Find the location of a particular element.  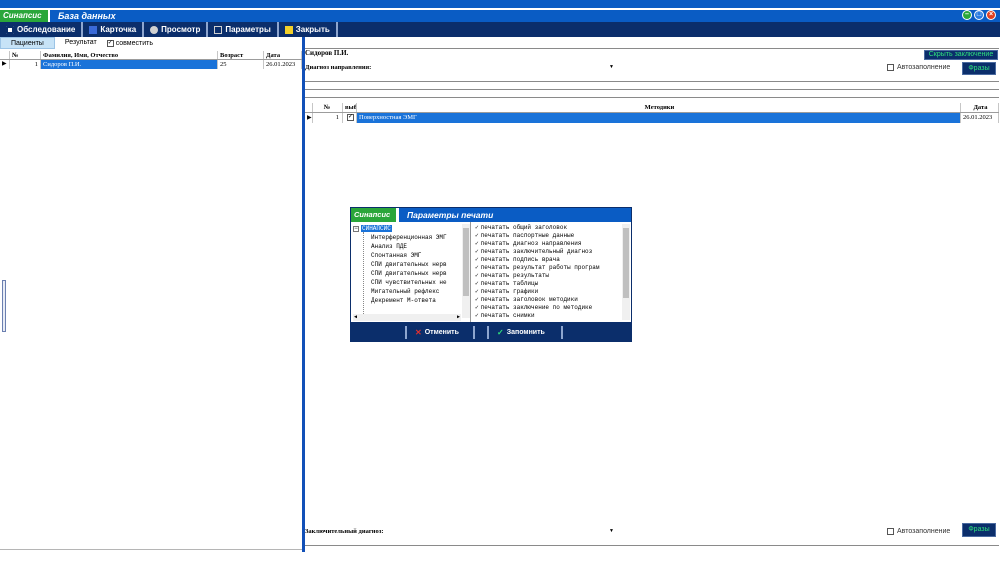

patients-header: № Фамилия, Имя, Отчество Возраст Дата is located at coordinates (151, 55).